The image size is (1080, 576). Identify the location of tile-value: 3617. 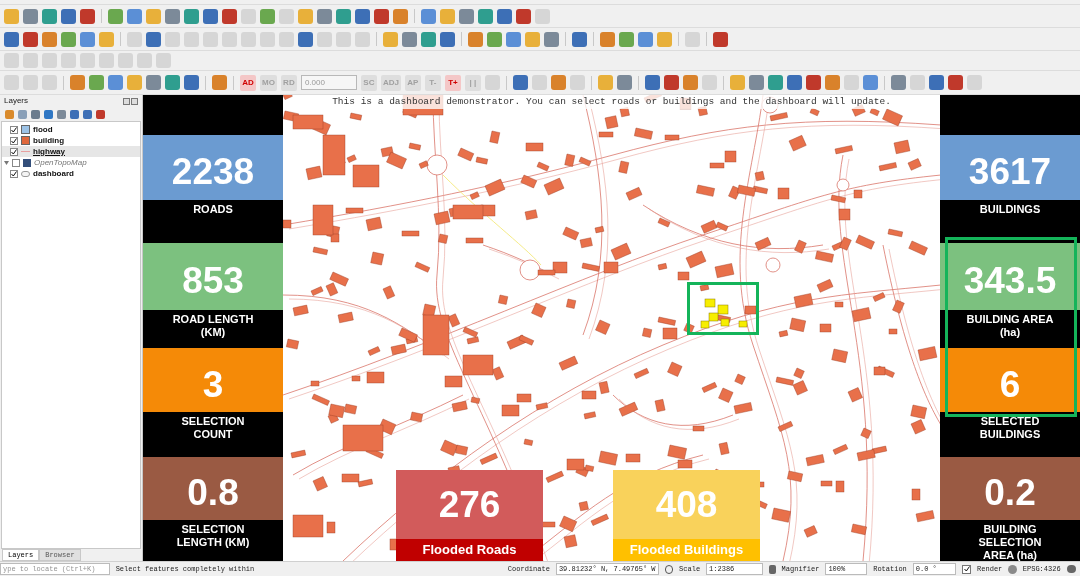
(1010, 171).